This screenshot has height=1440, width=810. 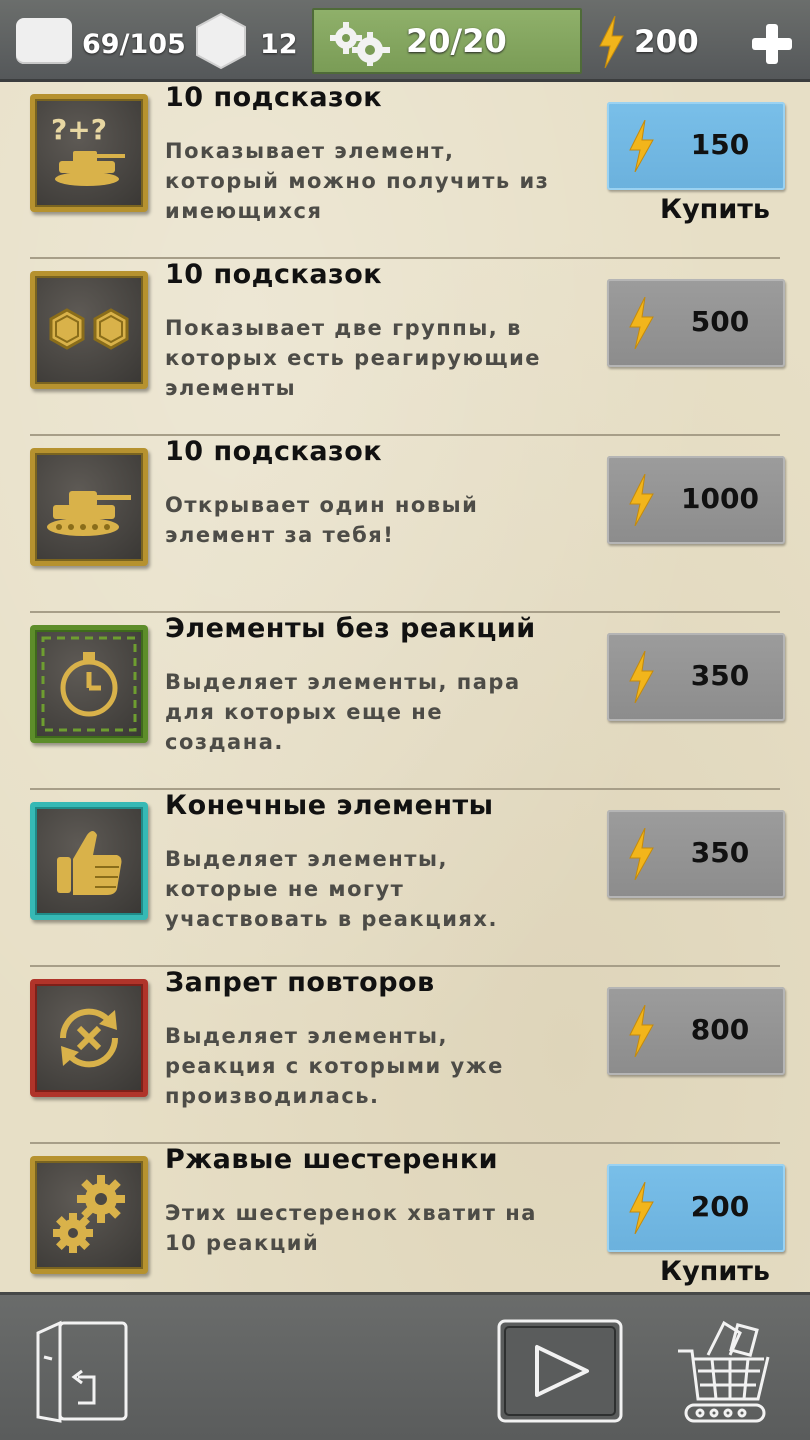 I want to click on play-button, so click(x=560, y=1373).